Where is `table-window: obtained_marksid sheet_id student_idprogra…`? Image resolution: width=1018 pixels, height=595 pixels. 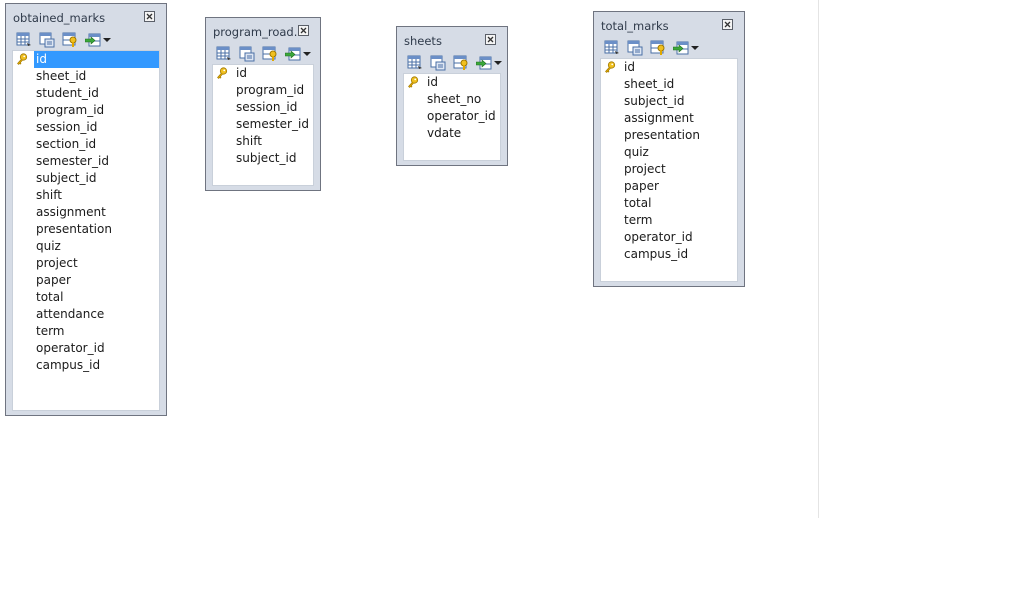 table-window: obtained_marksid sheet_id student_idprogra… is located at coordinates (86, 209).